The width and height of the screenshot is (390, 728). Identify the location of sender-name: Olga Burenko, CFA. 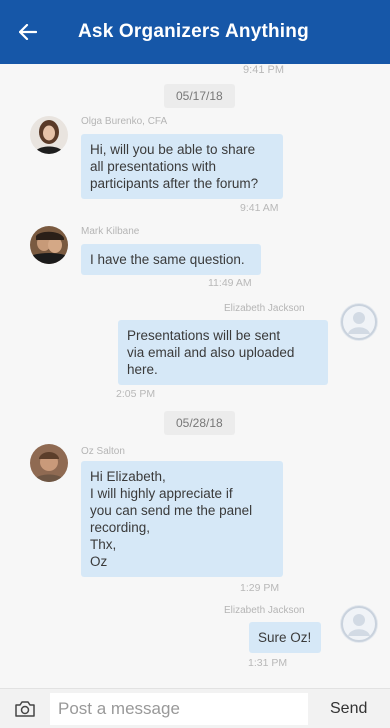
(124, 121).